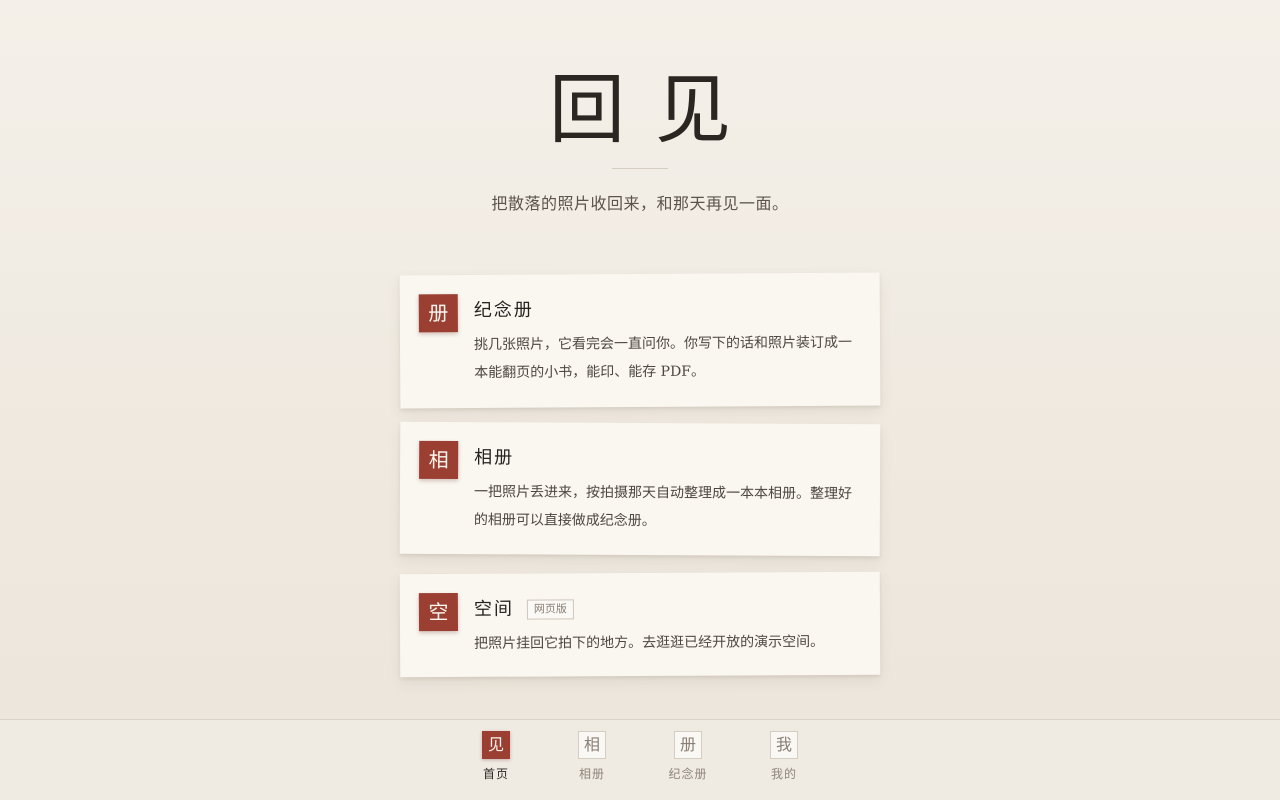  Describe the element at coordinates (496, 761) in the screenshot. I see `nav-item-home: 见 首页` at that location.